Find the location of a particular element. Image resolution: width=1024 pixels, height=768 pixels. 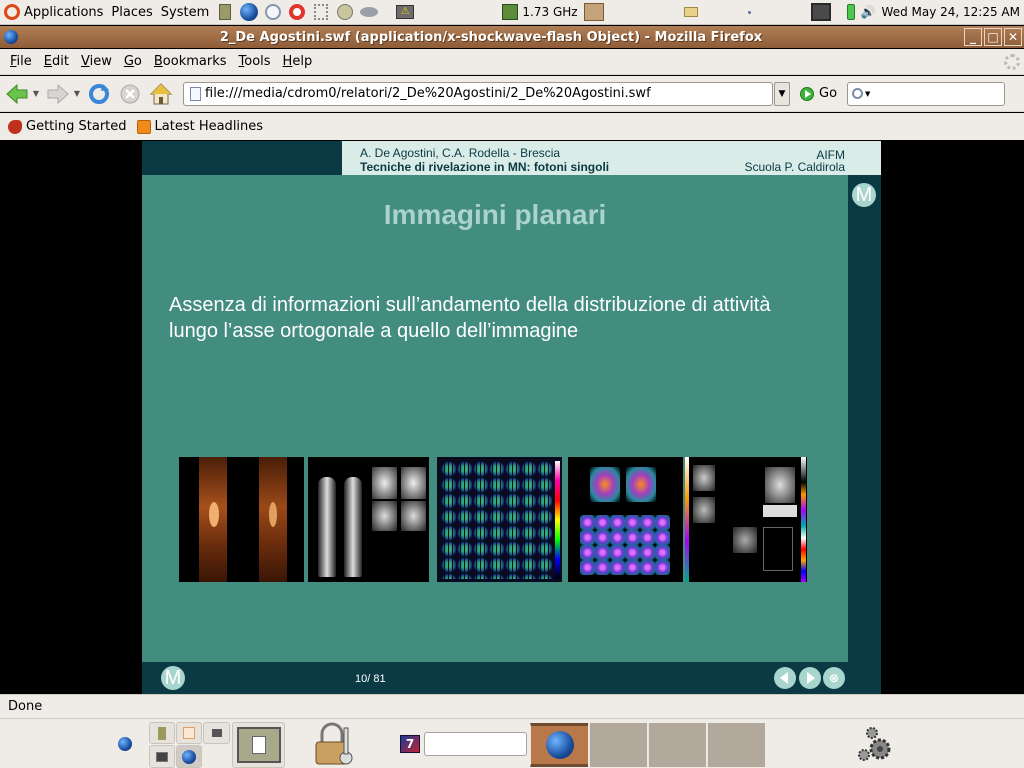

stop-button is located at coordinates (130, 94).